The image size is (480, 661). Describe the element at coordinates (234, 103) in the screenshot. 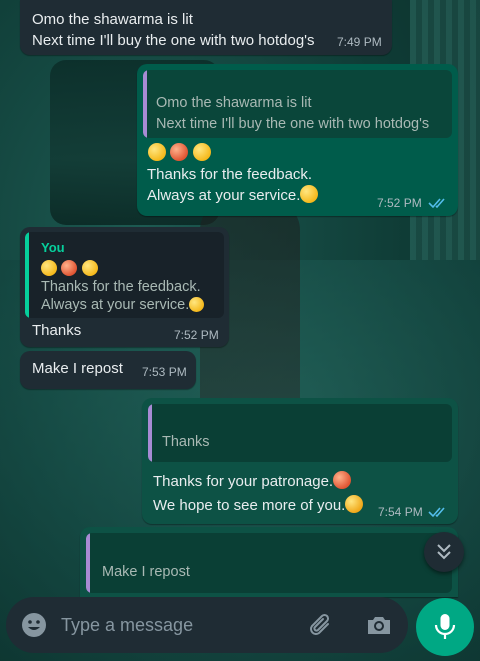

I see `quote-line: Omo the shawarma is lit` at that location.